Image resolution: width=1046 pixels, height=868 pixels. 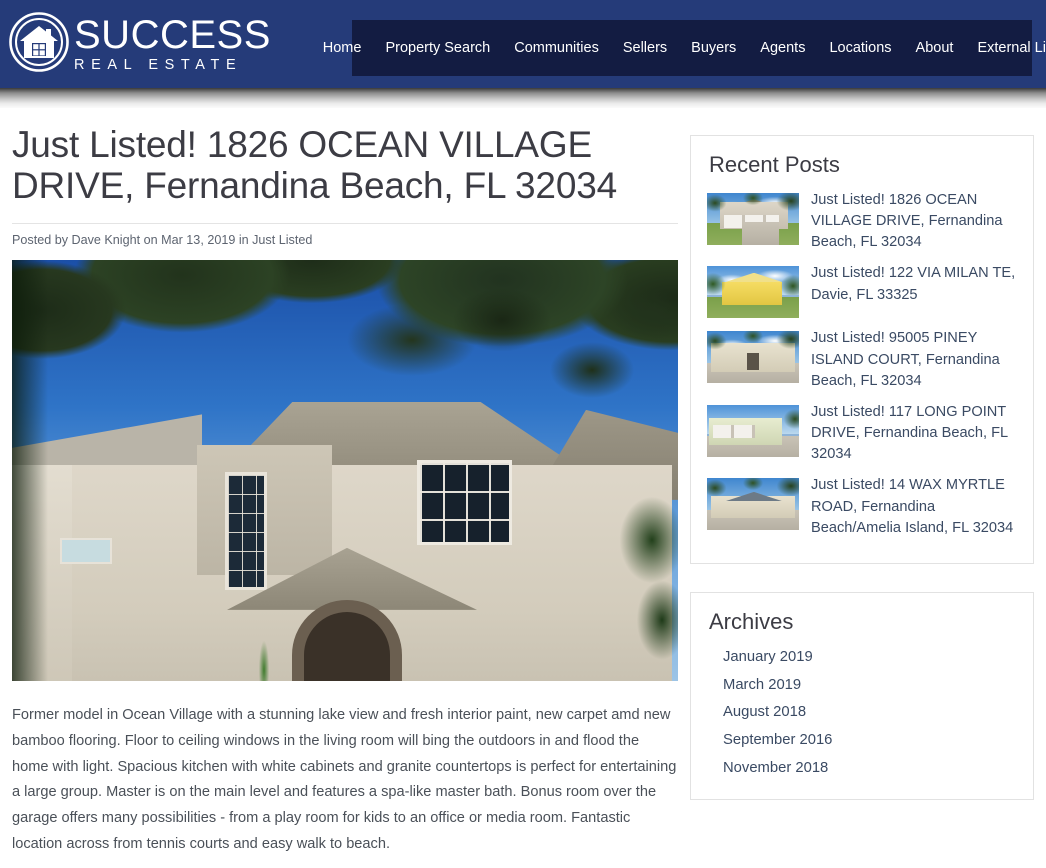 I want to click on archive-link-november-2018: November 2018, so click(x=775, y=768).